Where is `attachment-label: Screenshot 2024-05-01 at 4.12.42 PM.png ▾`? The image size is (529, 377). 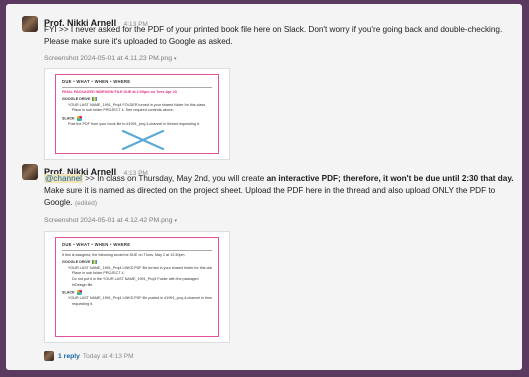
attachment-label: Screenshot 2024-05-01 at 4.12.42 PM.png ▾ is located at coordinates (110, 220).